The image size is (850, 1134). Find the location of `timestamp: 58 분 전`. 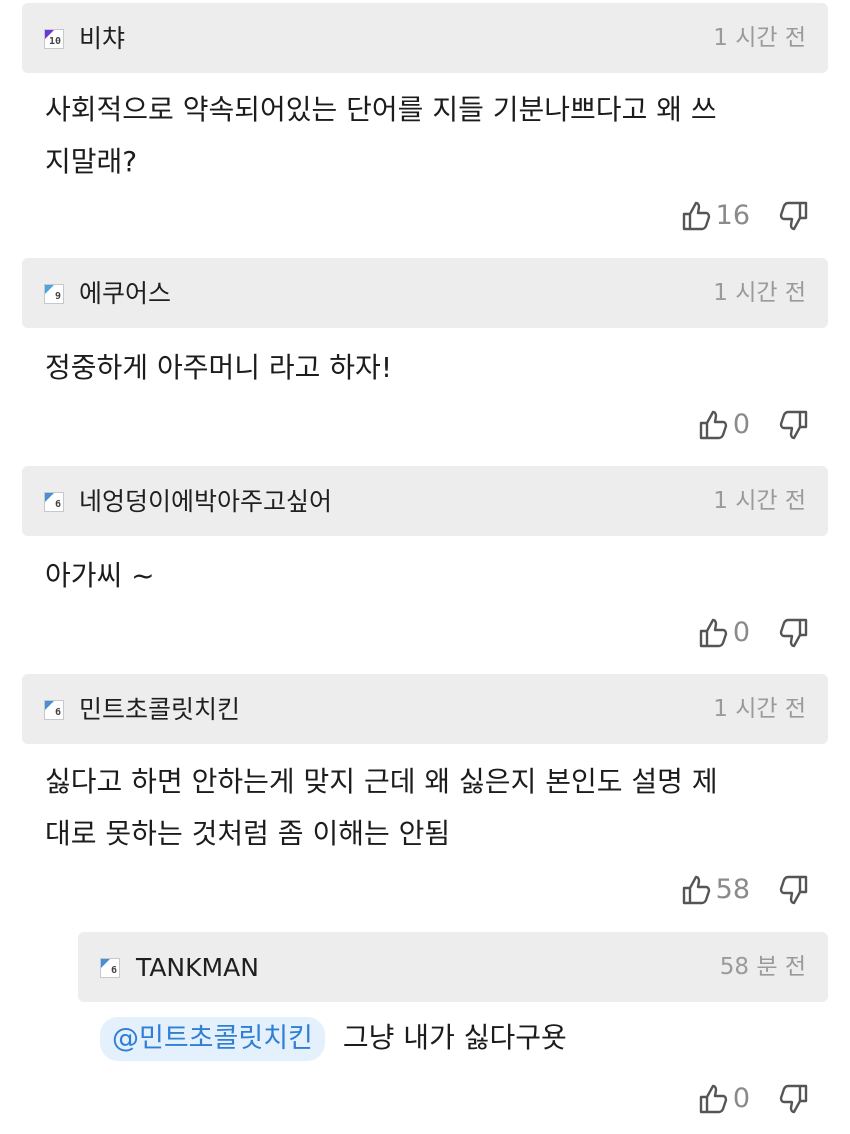

timestamp: 58 분 전 is located at coordinates (762, 967).